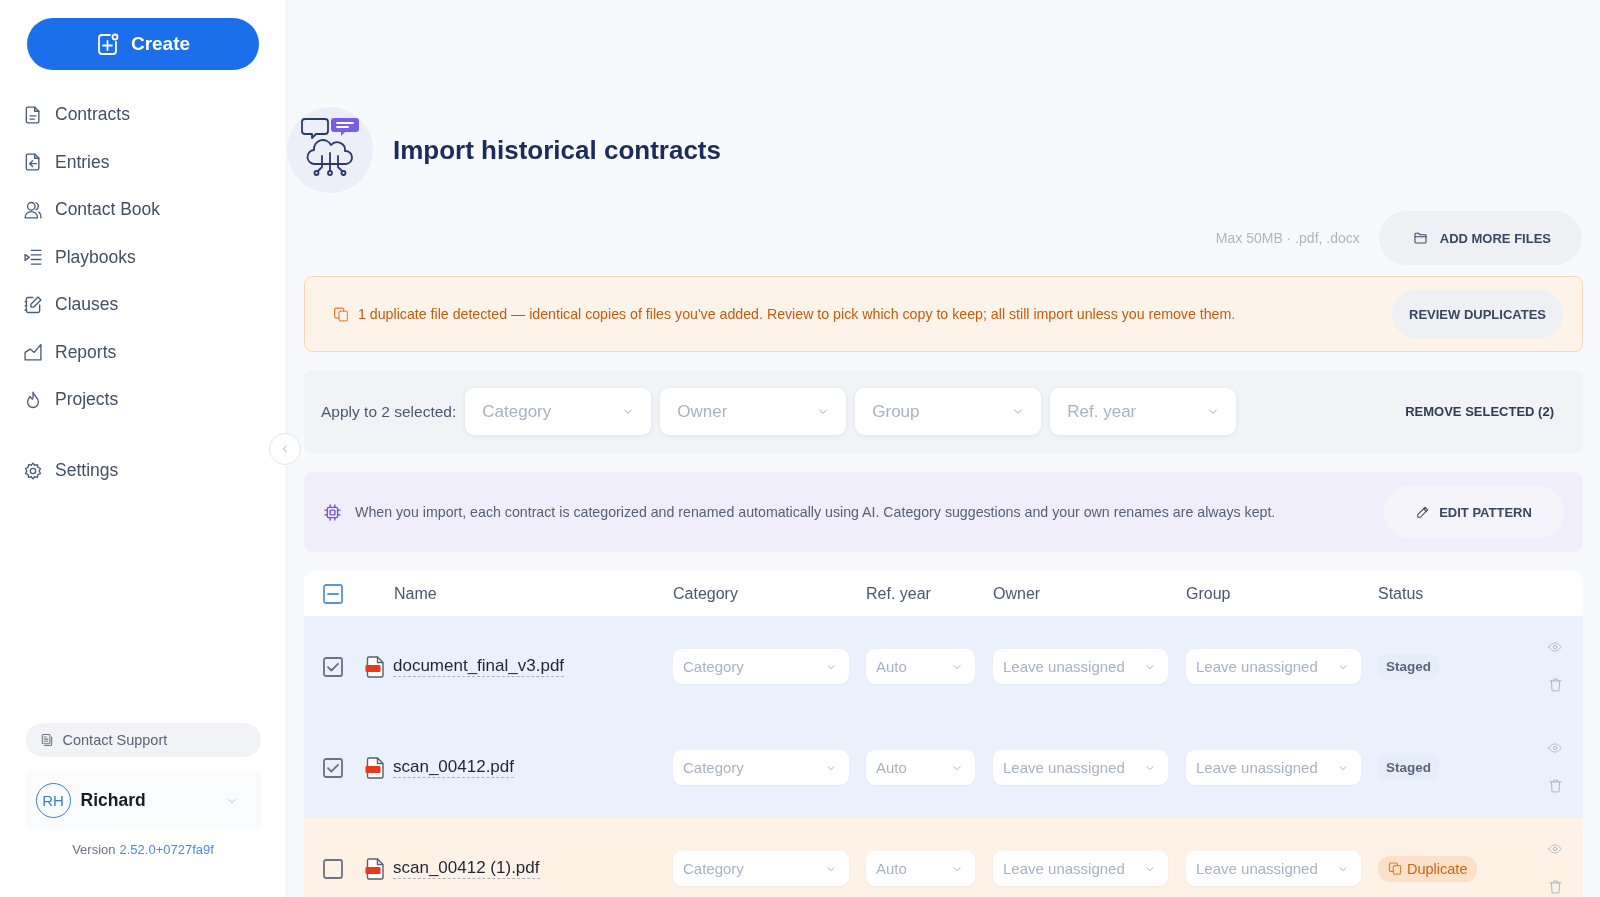 This screenshot has height=897, width=1600. I want to click on nav-item: Reports, so click(143, 352).